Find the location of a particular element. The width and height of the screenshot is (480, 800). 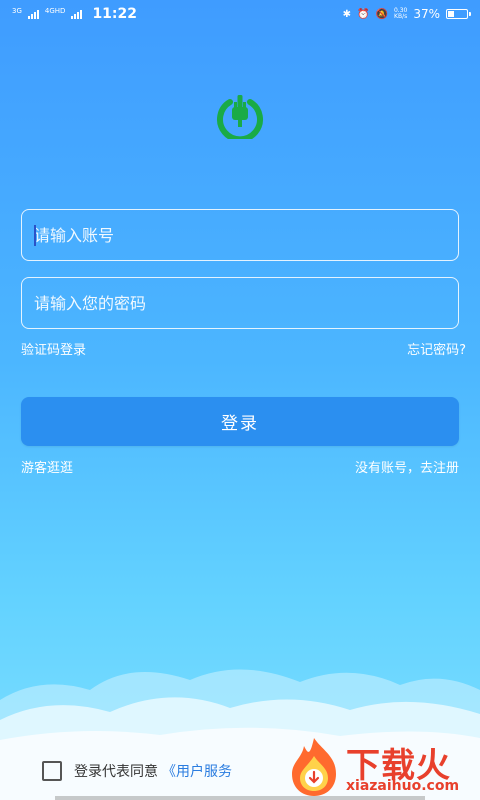

agreement-row: 登录代表同意 《用户服务 is located at coordinates (137, 771).